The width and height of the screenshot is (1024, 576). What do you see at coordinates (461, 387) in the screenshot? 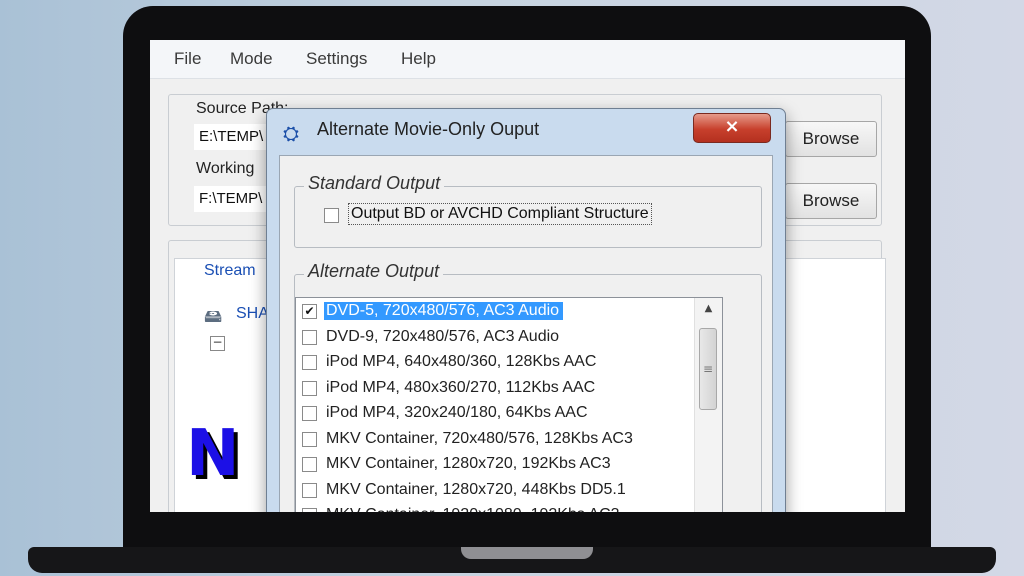
I see `list-item-label: iPod MP4, 480x360/270, 112Kbs AAC` at bounding box center [461, 387].